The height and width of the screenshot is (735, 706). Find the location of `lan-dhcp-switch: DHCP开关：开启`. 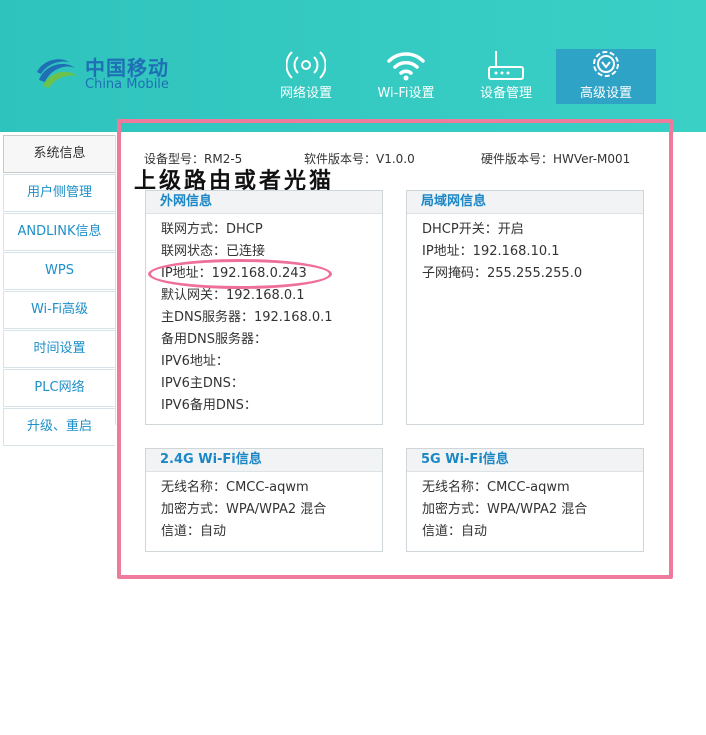

lan-dhcp-switch: DHCP开关：开启 is located at coordinates (473, 229).